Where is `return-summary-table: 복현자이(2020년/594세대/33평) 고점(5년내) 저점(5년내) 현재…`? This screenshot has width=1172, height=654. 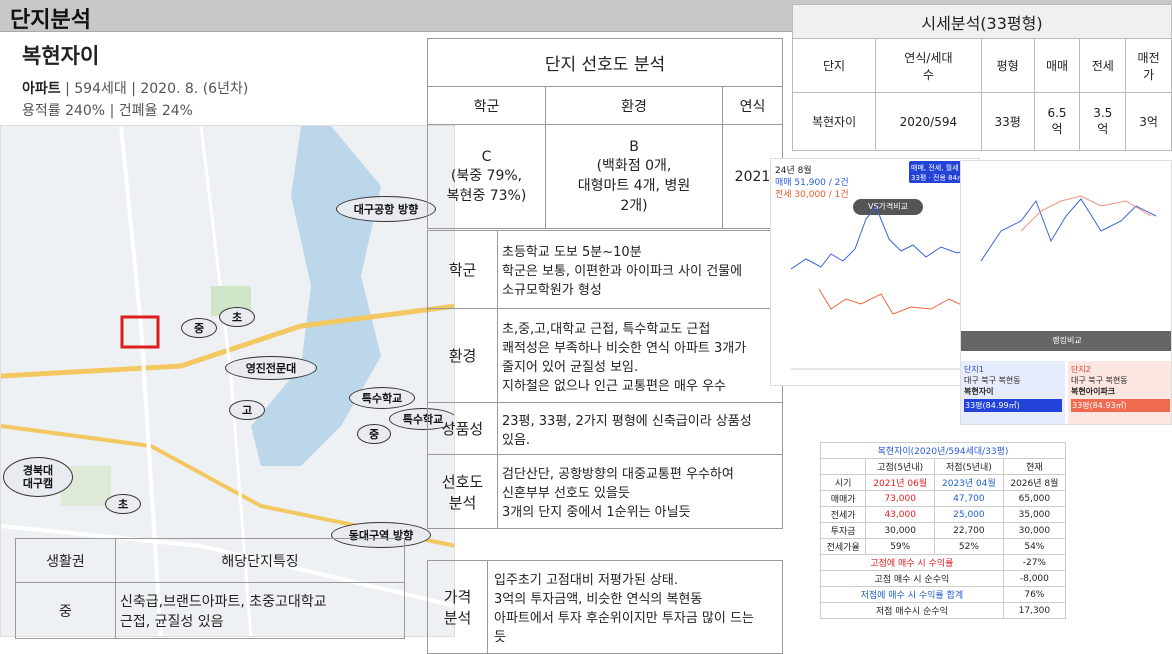 return-summary-table: 복현자이(2020년/594세대/33평) 고점(5년내) 저점(5년내) 현재… is located at coordinates (943, 530).